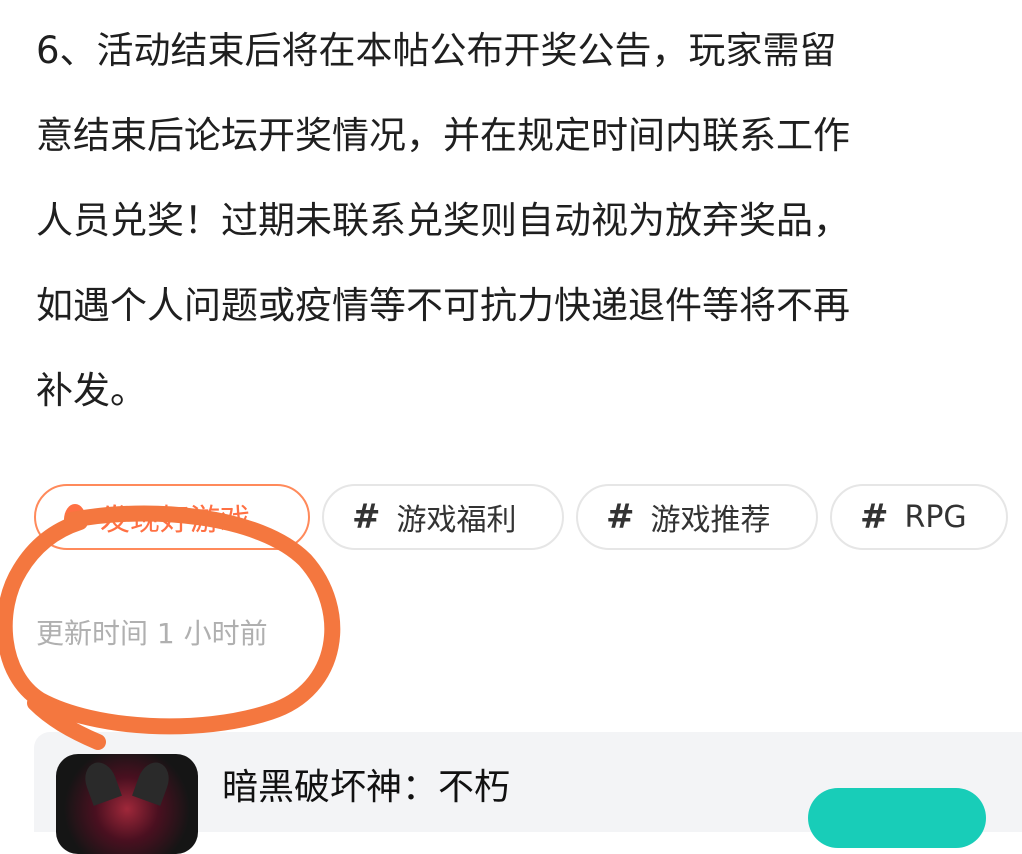 This screenshot has height=854, width=1022. I want to click on tag-label: 发现好游戏, so click(175, 520).